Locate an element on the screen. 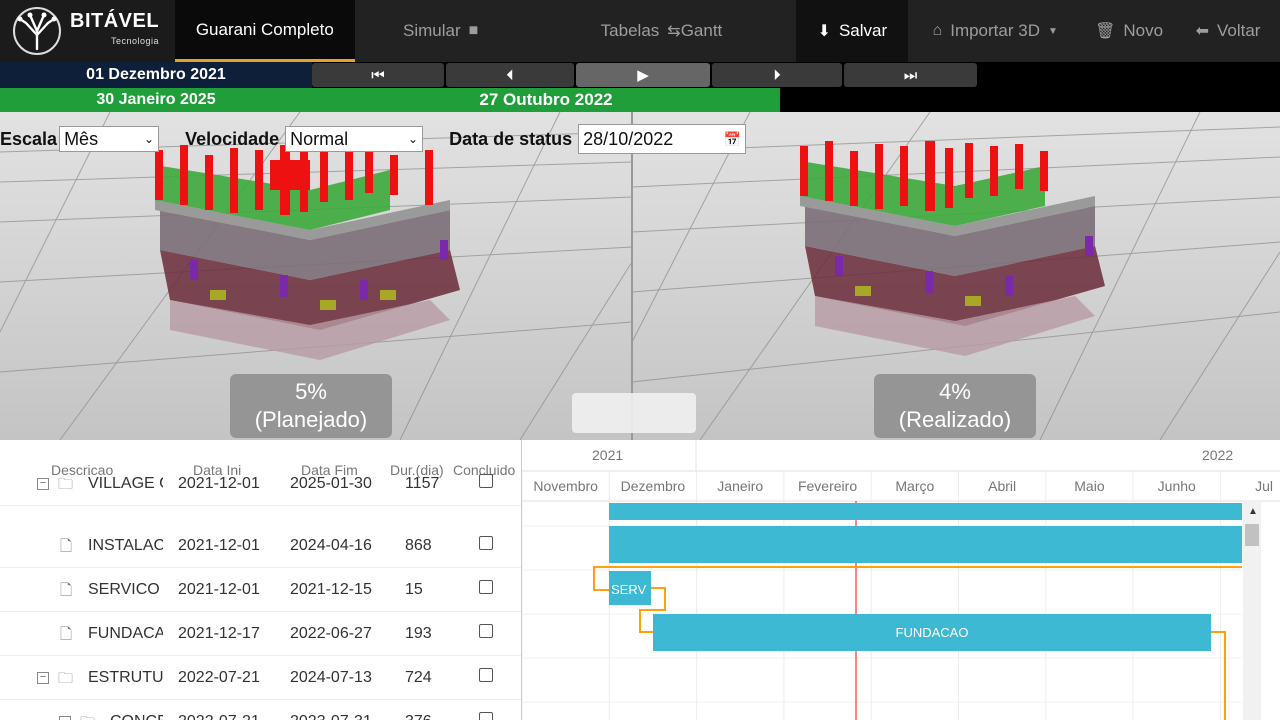  month-label: Janeiro is located at coordinates (740, 486).